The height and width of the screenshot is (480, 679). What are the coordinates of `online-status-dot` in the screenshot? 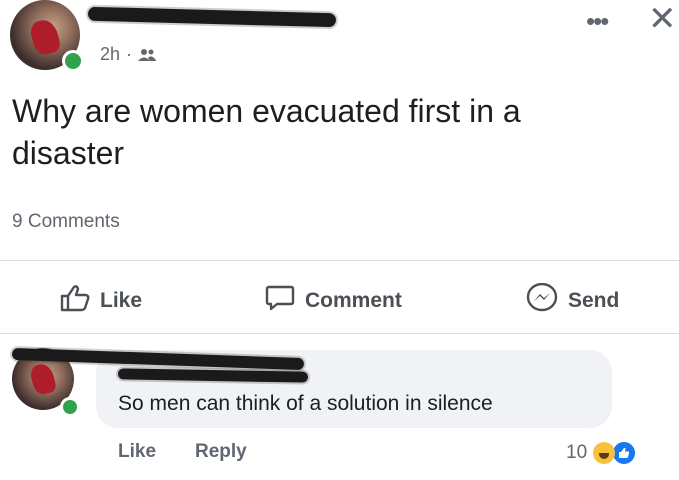 It's located at (73, 61).